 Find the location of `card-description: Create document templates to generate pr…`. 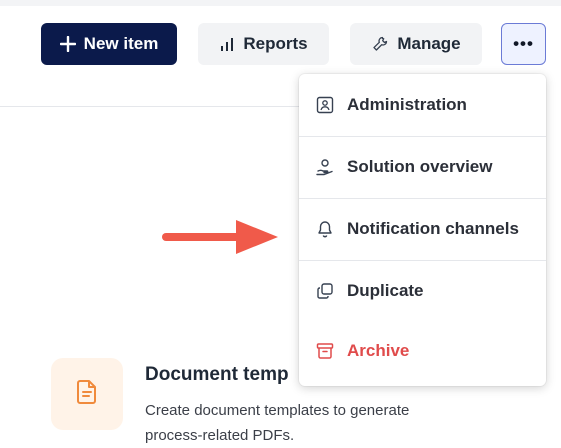

card-description: Create document templates to generate pr… is located at coordinates (277, 423).